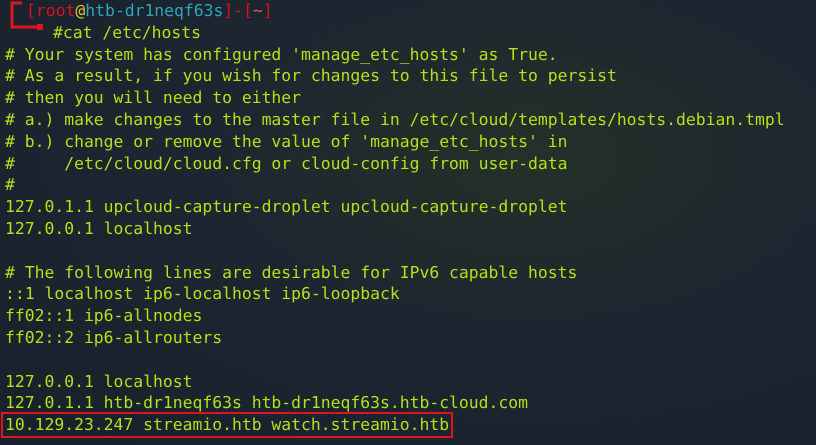 The width and height of the screenshot is (816, 445). I want to click on output-line: # a.) make changes to the master file in /etc/cloud/templates/hosts.debian.tmpl, so click(395, 119).